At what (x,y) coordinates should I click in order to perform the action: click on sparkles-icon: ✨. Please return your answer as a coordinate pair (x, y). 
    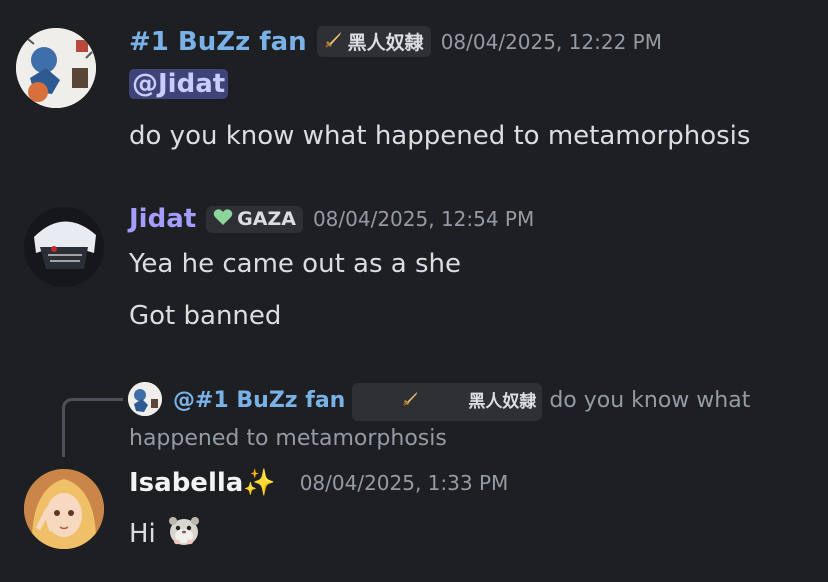
    Looking at the image, I should click on (259, 483).